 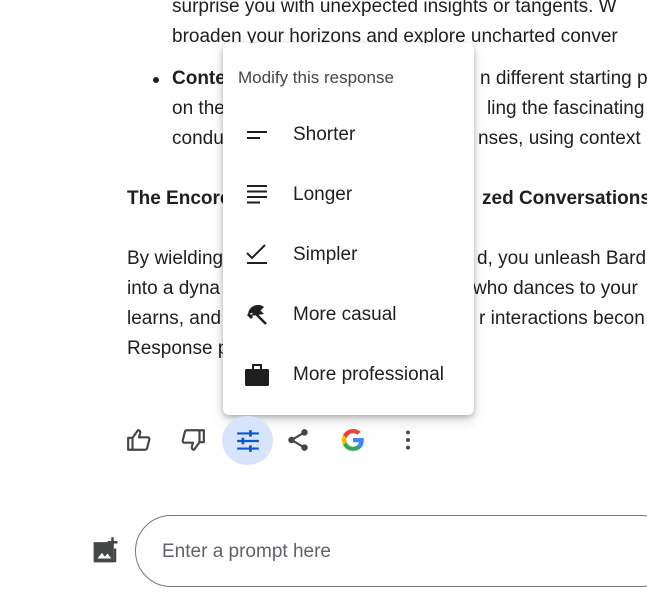 I want to click on menu-item-simpler: Simpler, so click(x=348, y=255).